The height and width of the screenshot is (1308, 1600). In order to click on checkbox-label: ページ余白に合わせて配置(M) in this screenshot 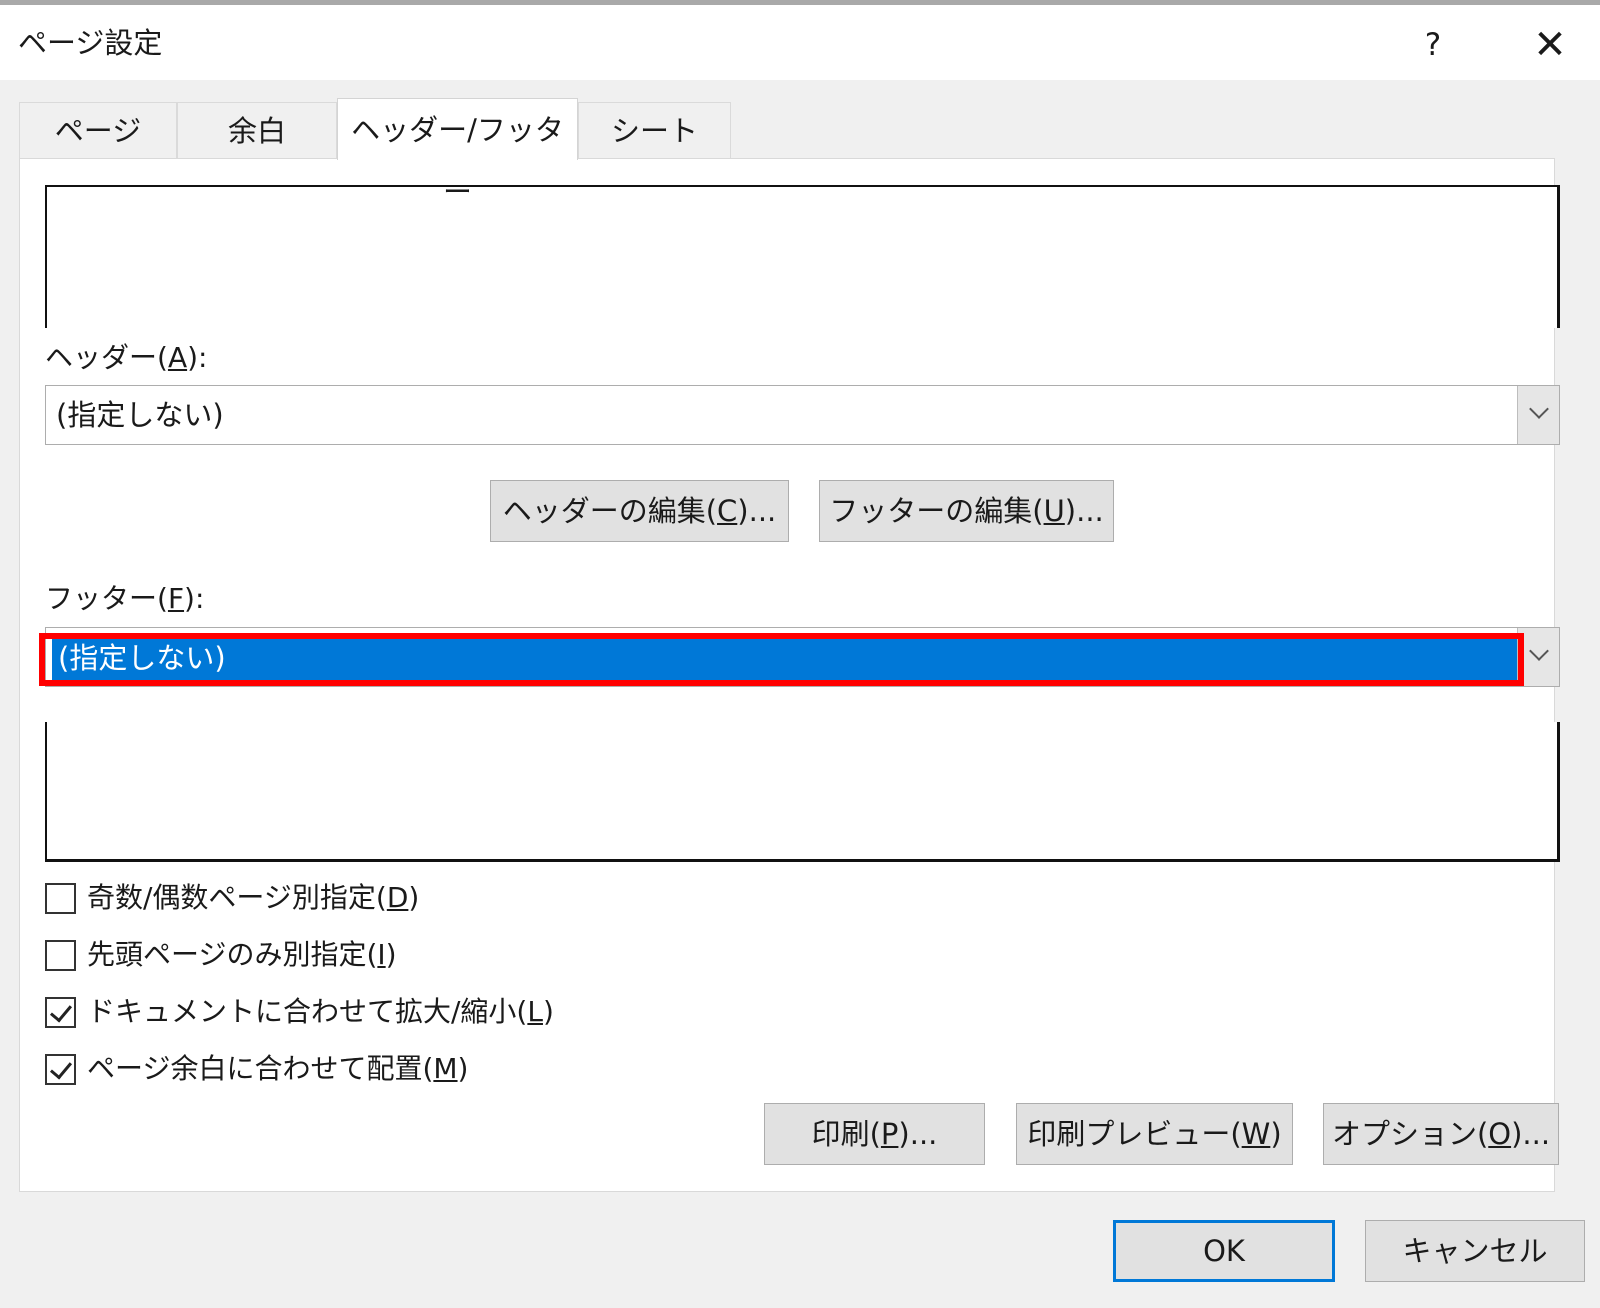, I will do `click(278, 1068)`.